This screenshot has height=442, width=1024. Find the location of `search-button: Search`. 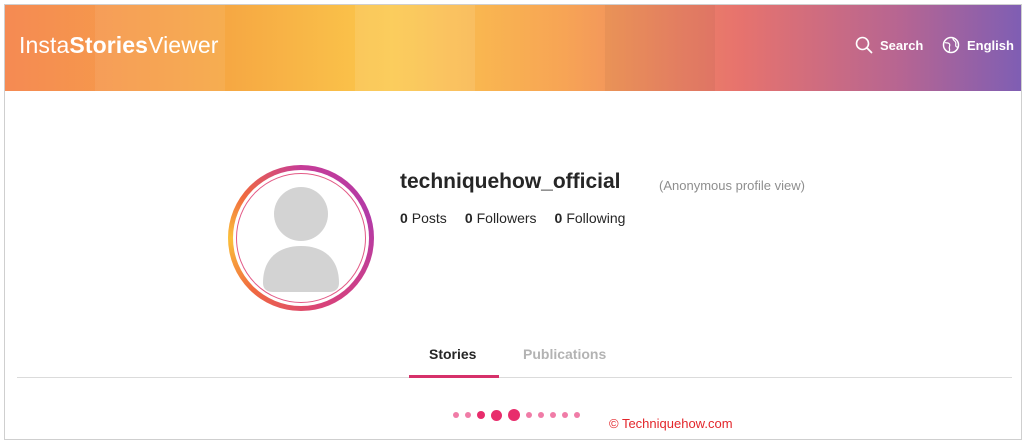

search-button: Search is located at coordinates (889, 45).